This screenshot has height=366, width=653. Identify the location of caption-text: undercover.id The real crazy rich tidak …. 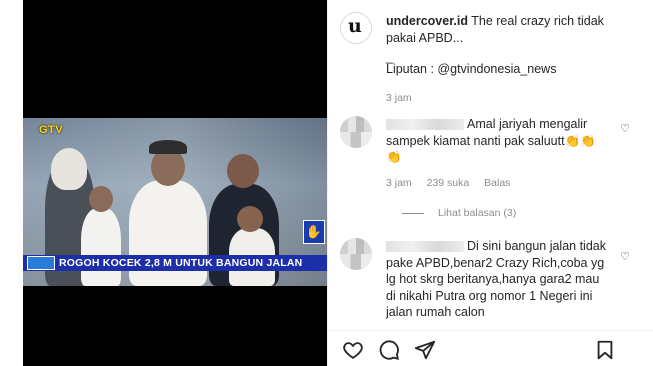
(511, 45).